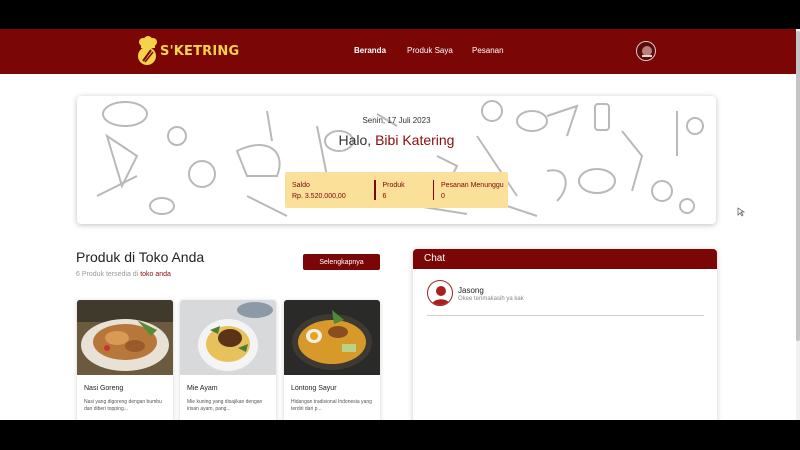 This screenshot has height=450, width=800. What do you see at coordinates (155, 274) in the screenshot?
I see `store-link: toko anda` at bounding box center [155, 274].